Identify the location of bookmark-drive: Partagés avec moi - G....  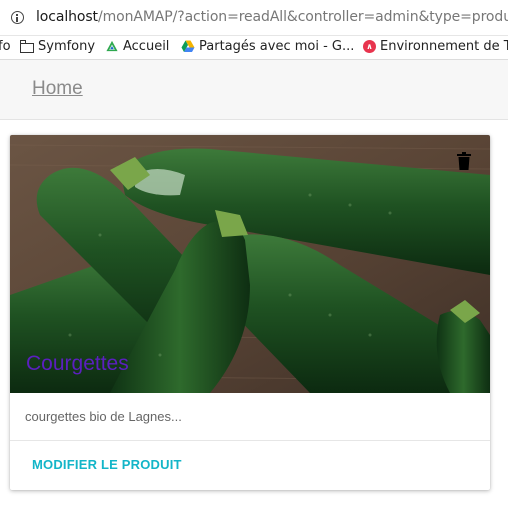
(267, 46).